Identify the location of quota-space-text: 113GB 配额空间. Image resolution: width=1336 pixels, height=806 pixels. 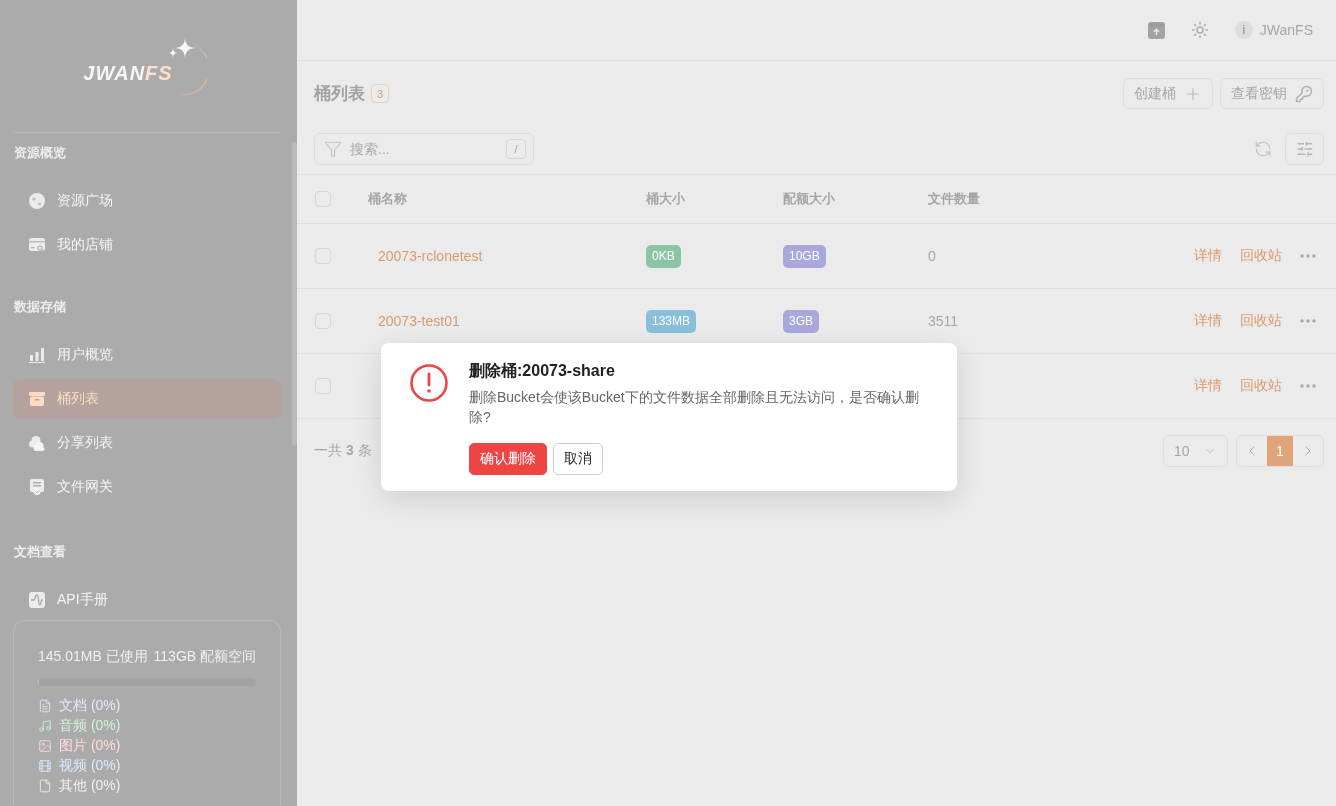
(204, 656).